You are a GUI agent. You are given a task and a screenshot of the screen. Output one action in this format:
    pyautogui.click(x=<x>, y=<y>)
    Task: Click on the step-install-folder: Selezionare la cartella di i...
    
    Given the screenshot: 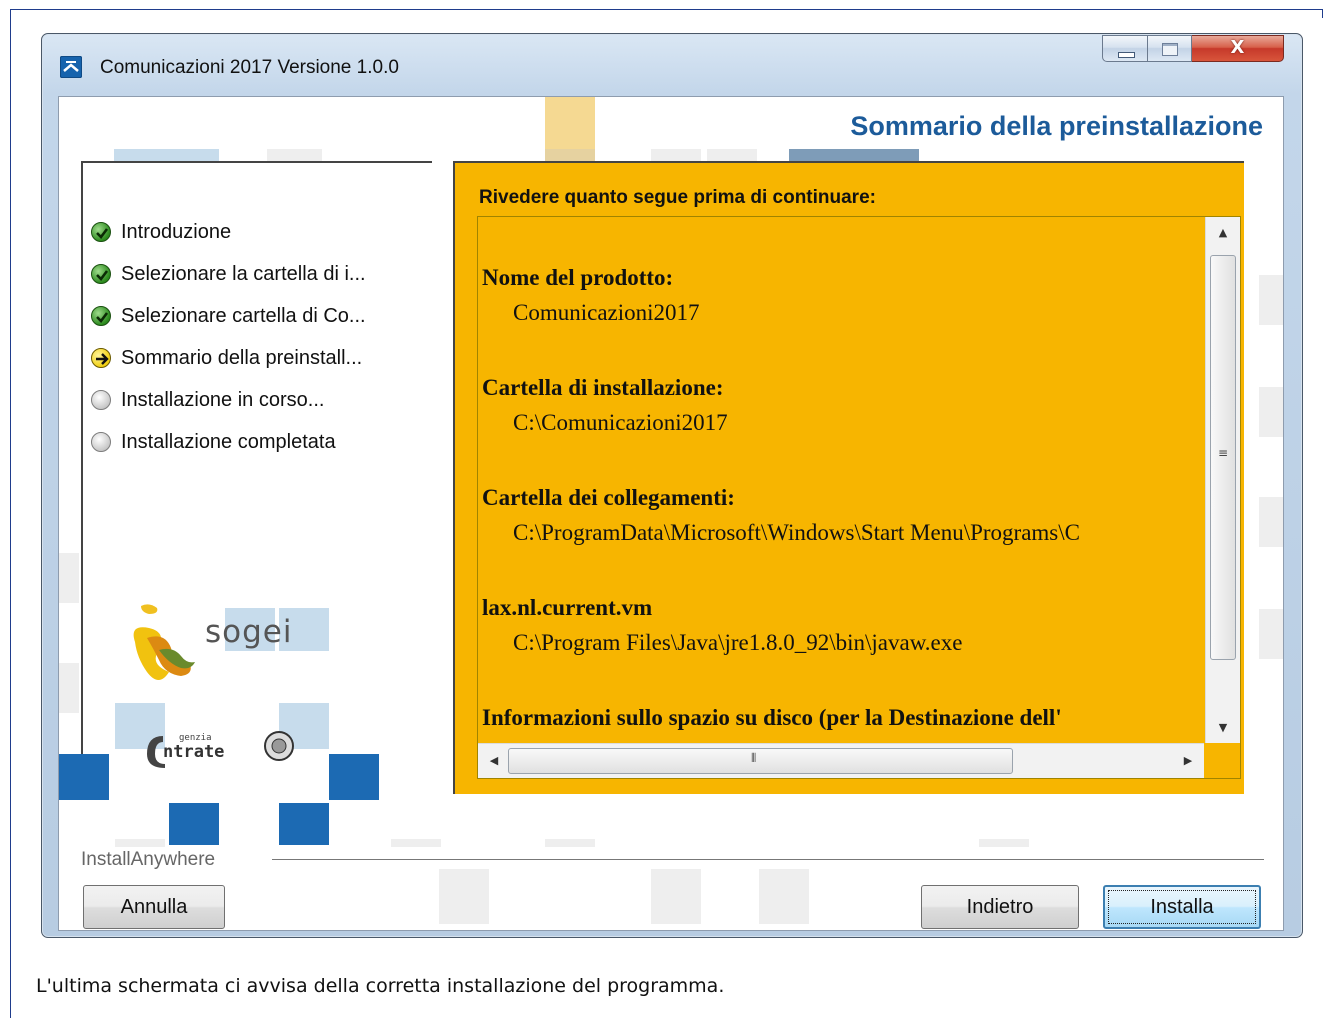 What is the action you would take?
    pyautogui.click(x=228, y=274)
    